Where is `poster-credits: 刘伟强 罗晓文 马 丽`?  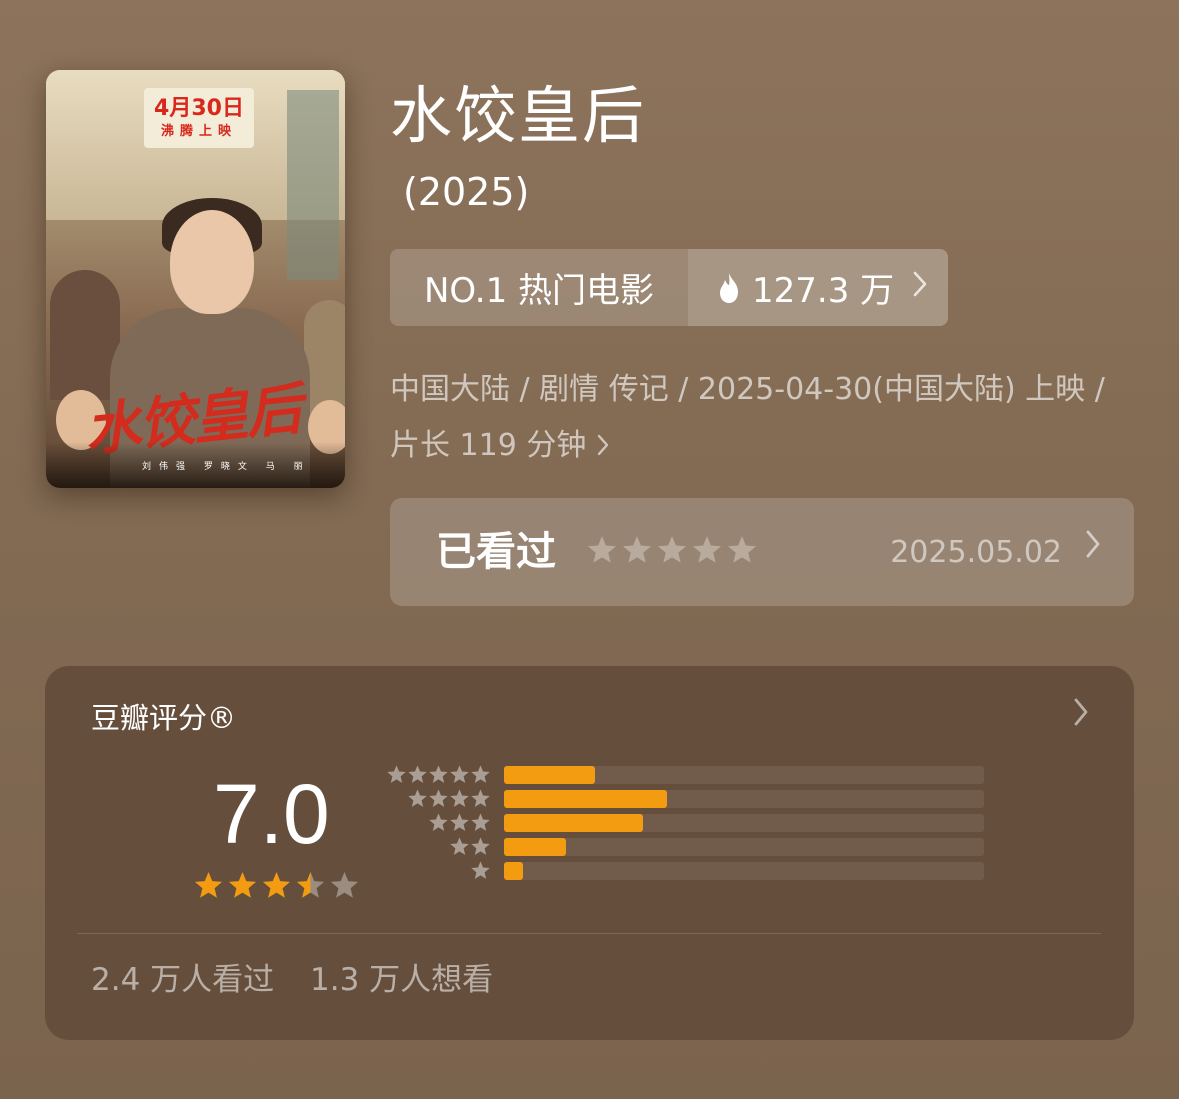
poster-credits: 刘伟强 罗晓文 马 丽 is located at coordinates (226, 467).